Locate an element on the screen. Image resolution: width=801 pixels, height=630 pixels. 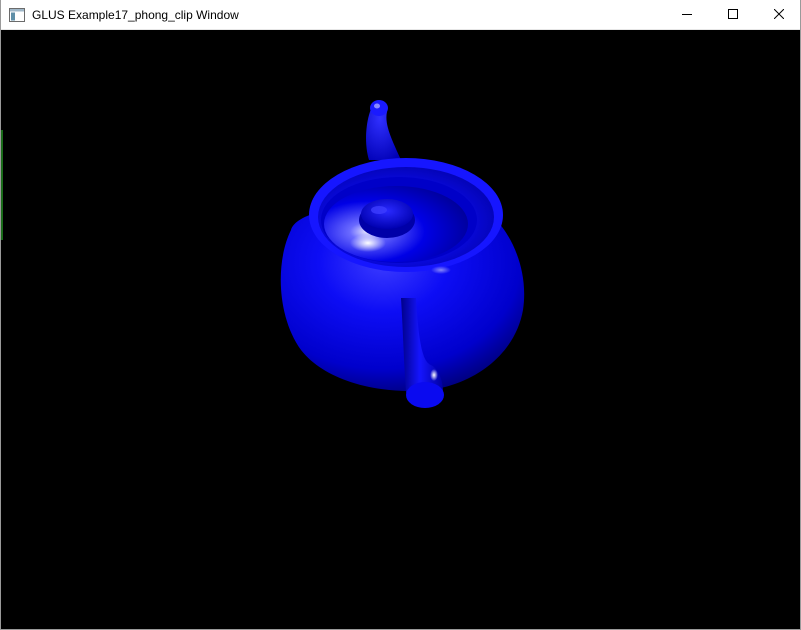
maximize-icon is located at coordinates (733, 15).